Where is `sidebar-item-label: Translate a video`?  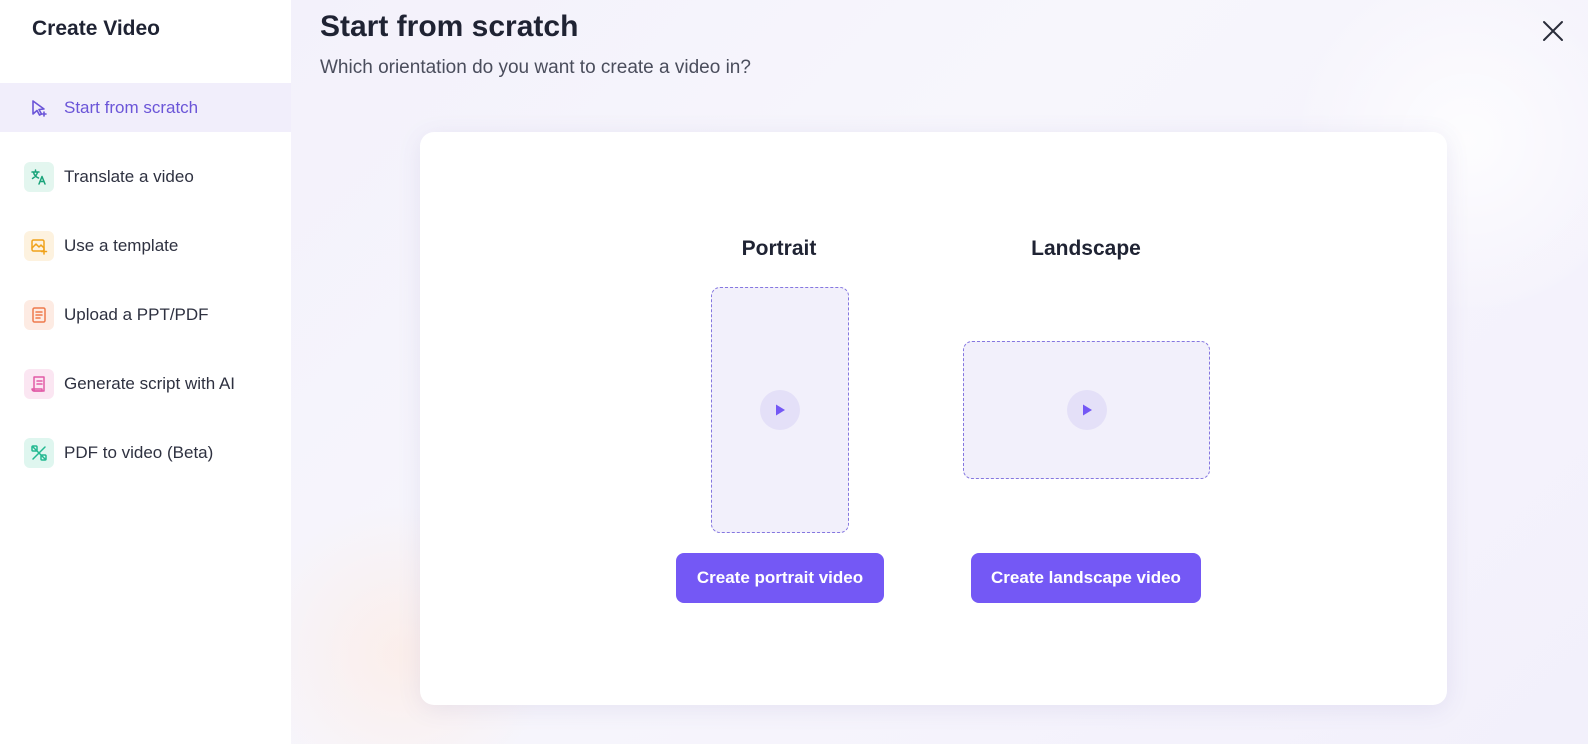
sidebar-item-label: Translate a video is located at coordinates (129, 176).